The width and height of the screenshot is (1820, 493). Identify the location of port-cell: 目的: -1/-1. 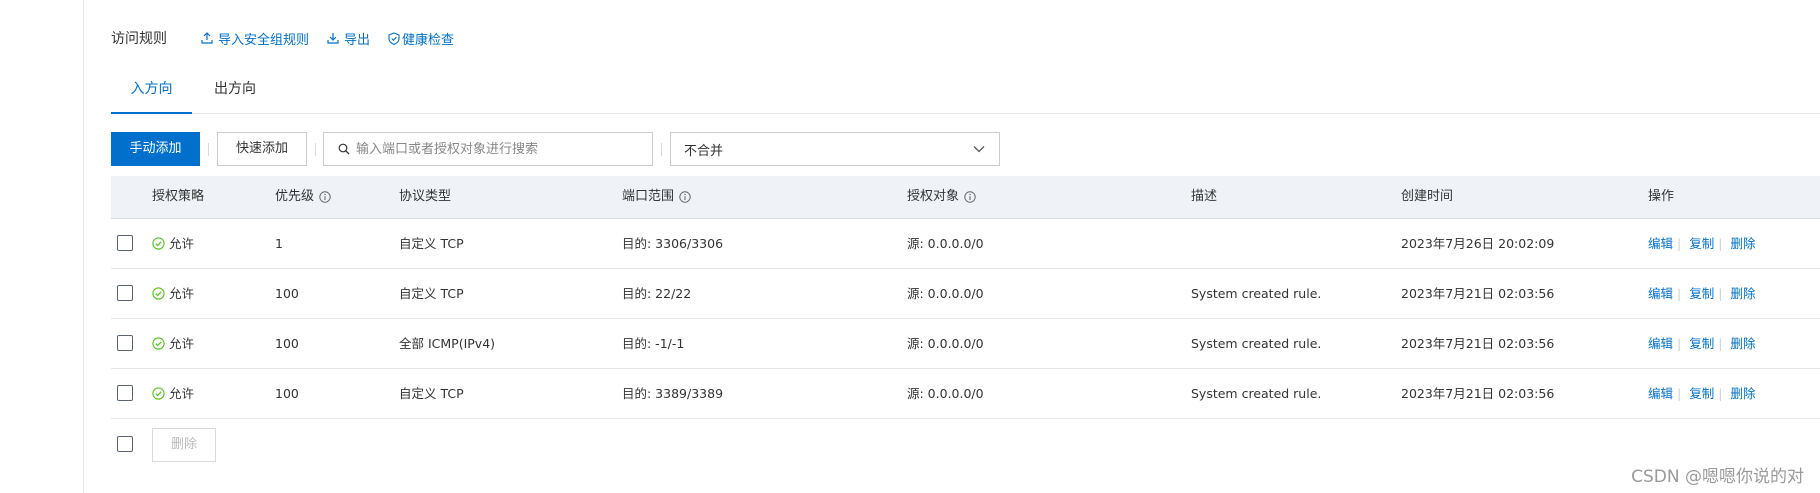
(653, 343).